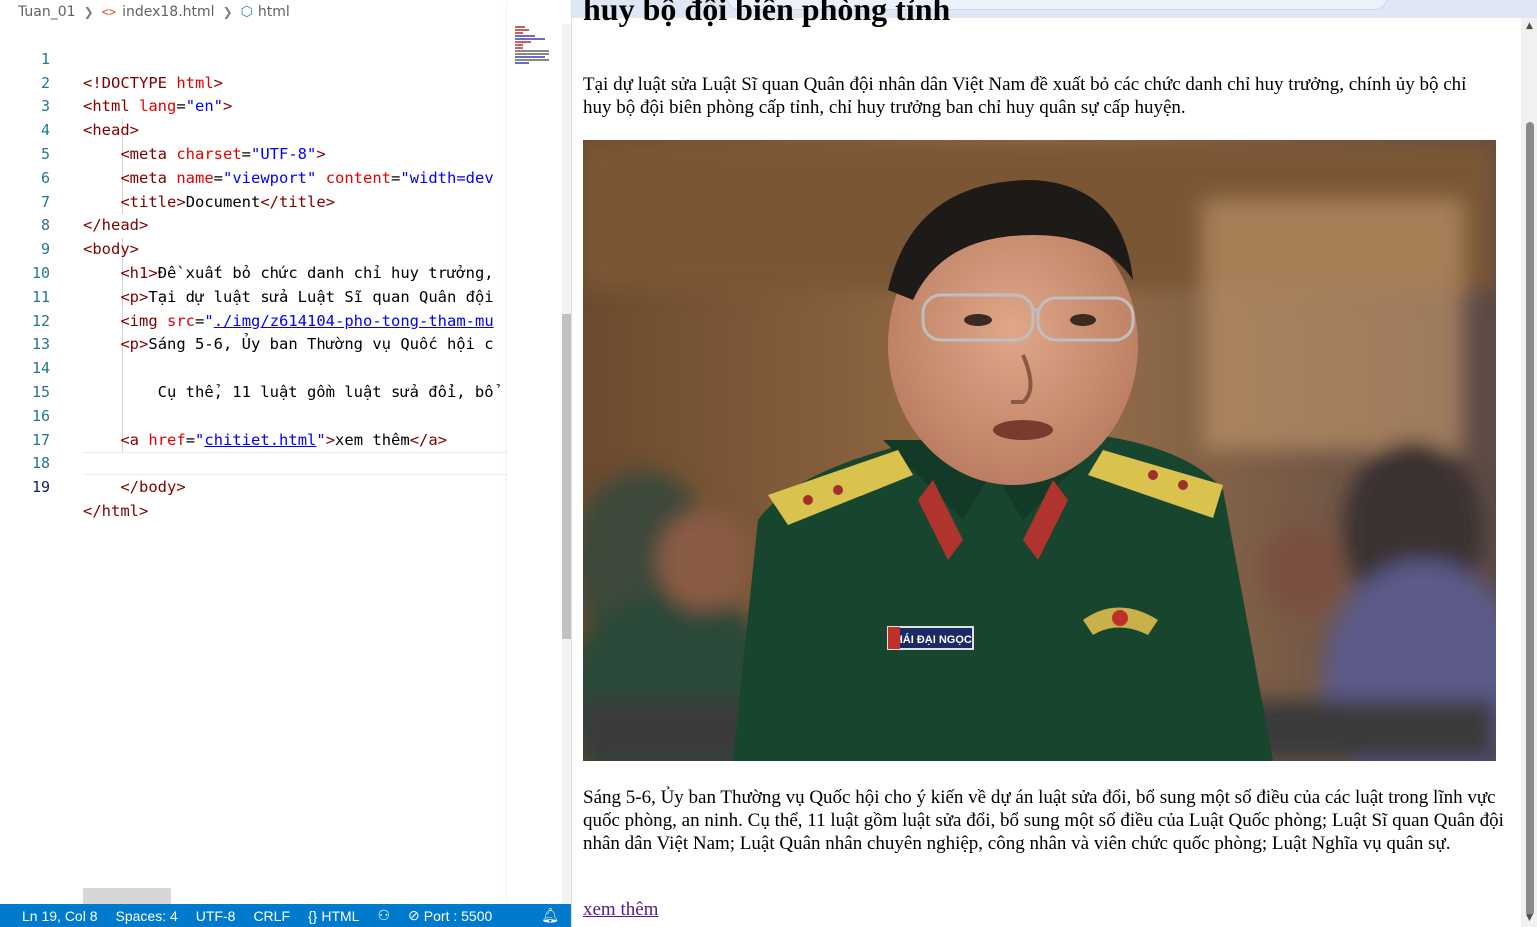 The height and width of the screenshot is (927, 1537). What do you see at coordinates (253, 58) in the screenshot?
I see `code-line: 1 <!DOCTYPE html>` at bounding box center [253, 58].